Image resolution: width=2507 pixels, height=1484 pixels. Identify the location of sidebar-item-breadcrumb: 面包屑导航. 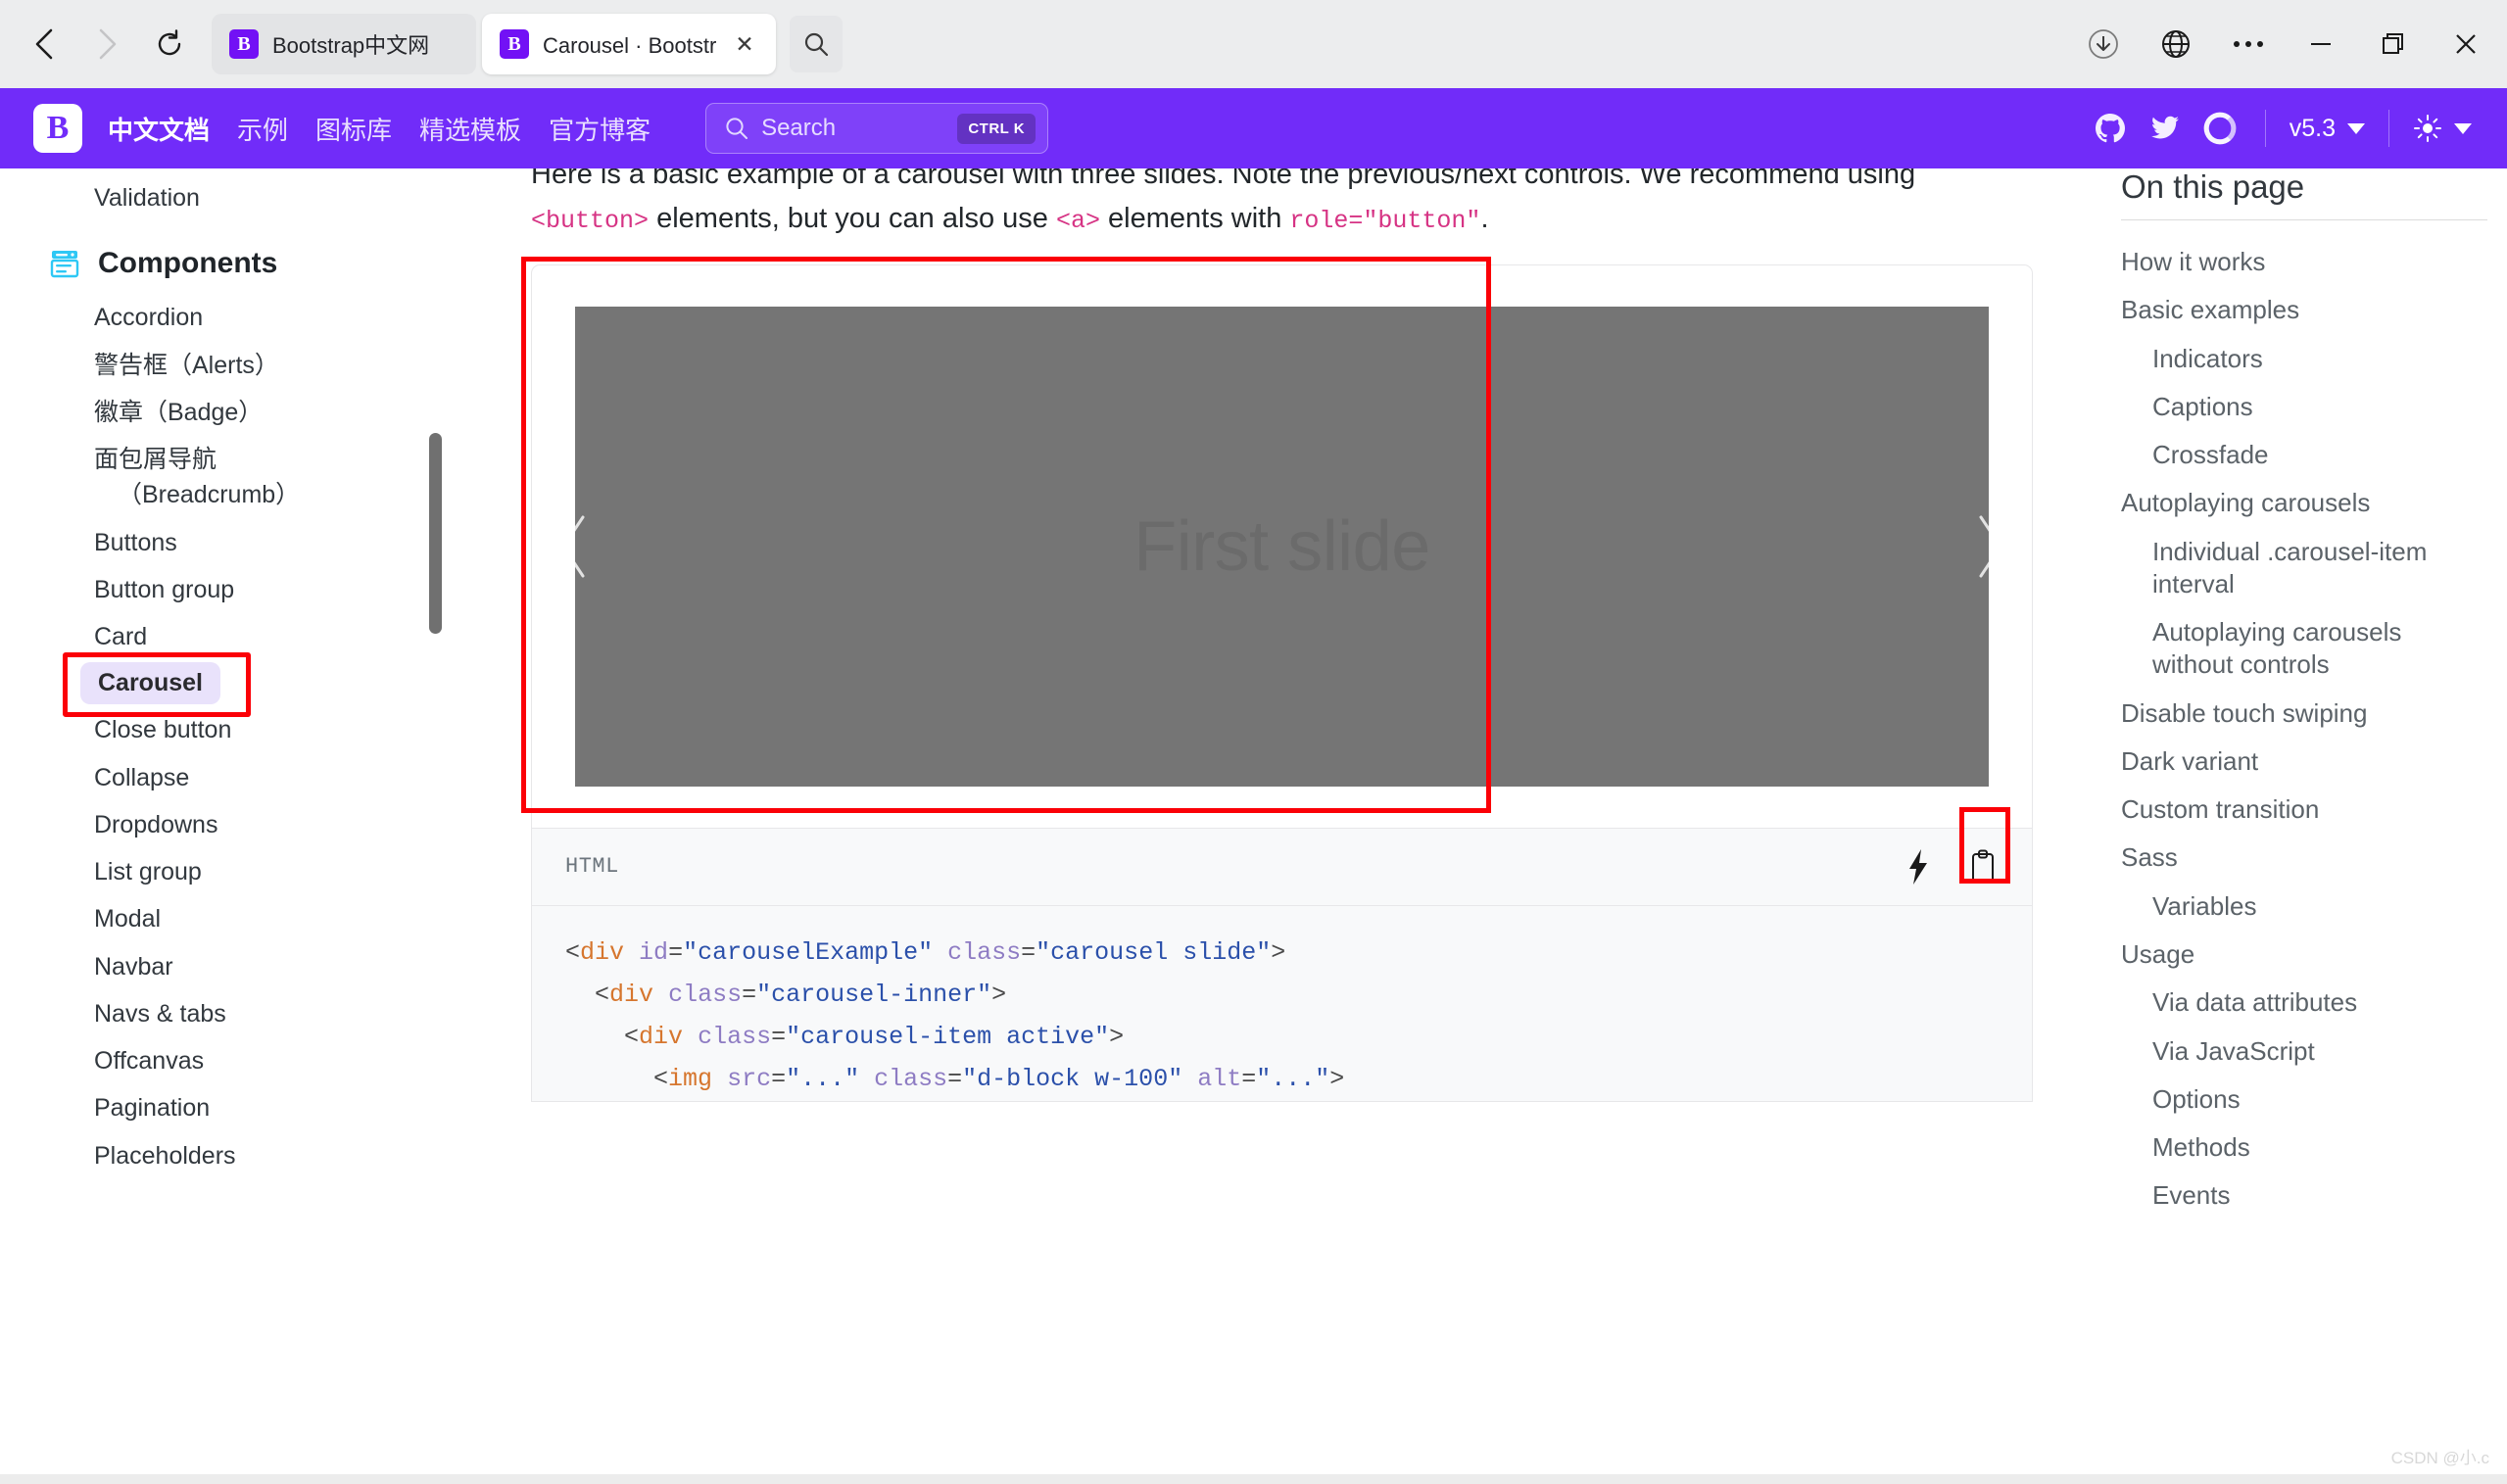
(245, 456).